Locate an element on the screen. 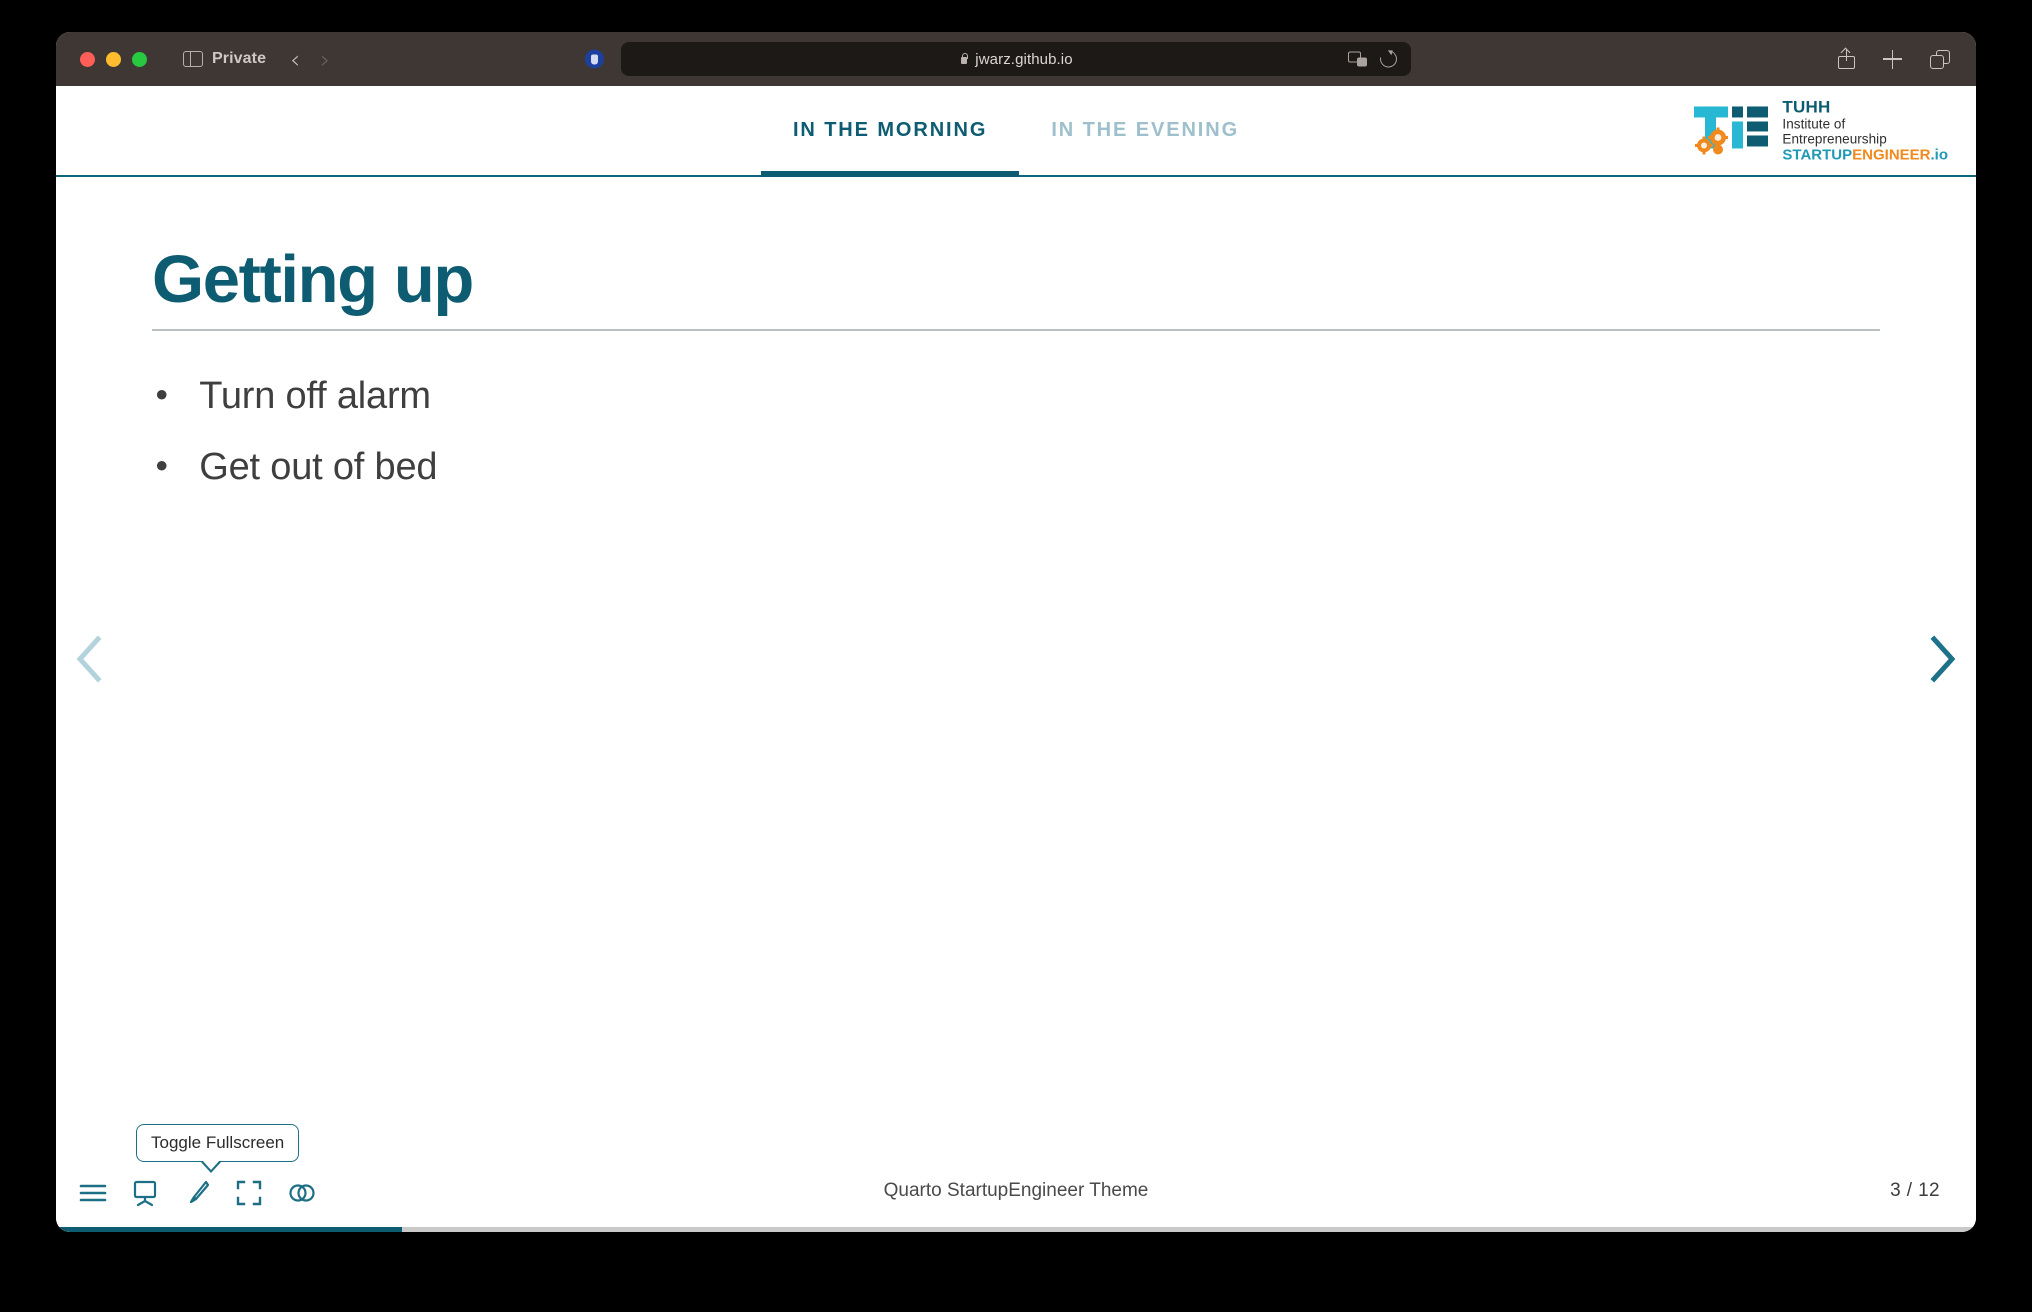  slide-progress-bar is located at coordinates (1016, 1229).